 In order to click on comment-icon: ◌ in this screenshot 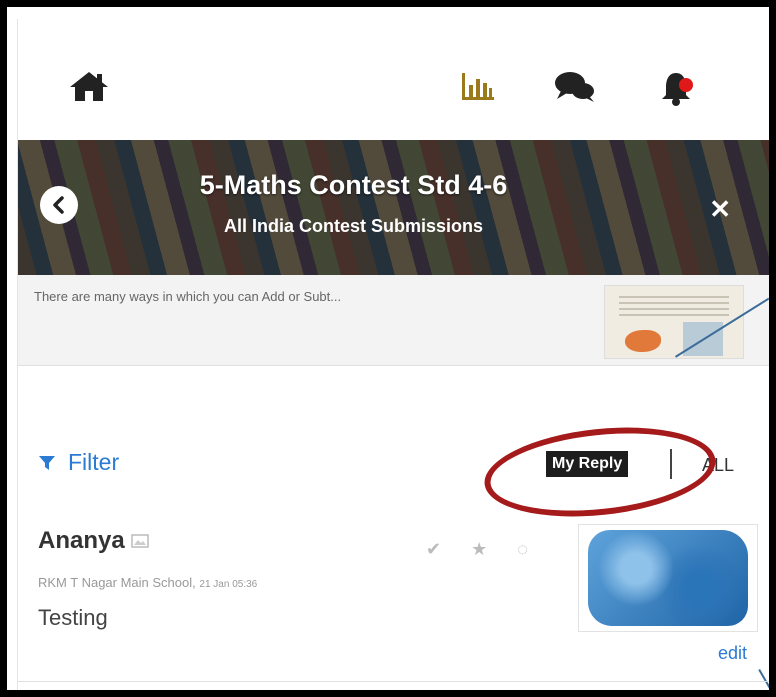, I will do `click(522, 549)`.